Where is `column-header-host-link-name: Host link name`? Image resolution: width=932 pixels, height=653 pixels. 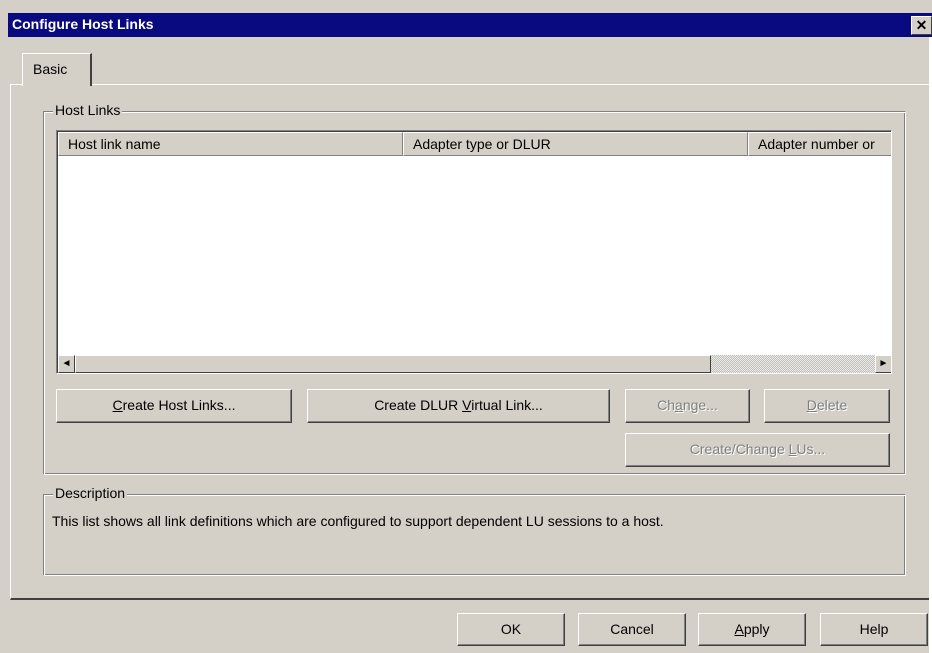 column-header-host-link-name: Host link name is located at coordinates (230, 144).